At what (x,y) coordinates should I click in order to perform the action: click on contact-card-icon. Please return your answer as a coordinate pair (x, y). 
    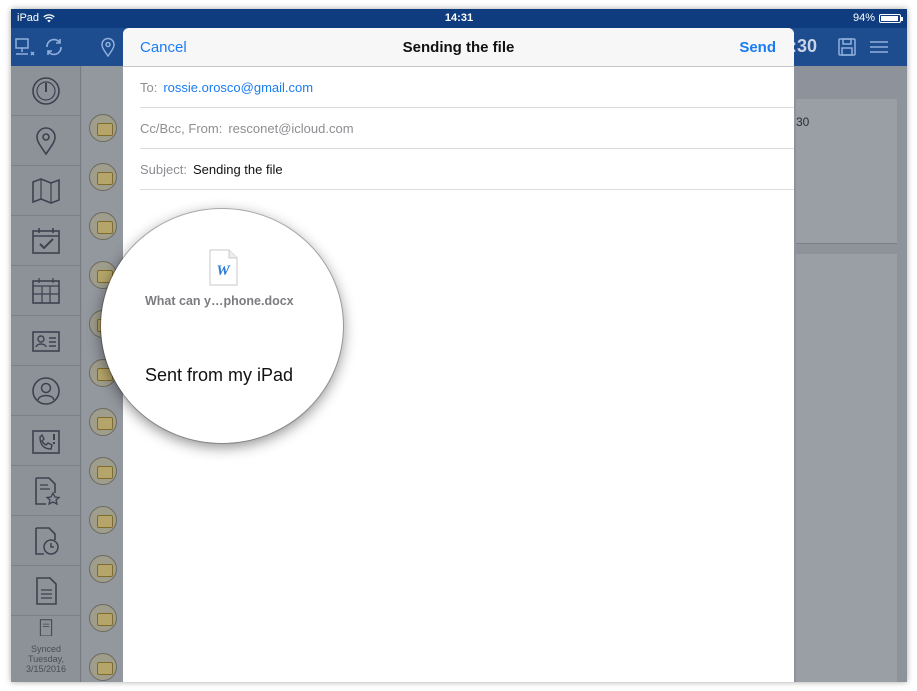
    Looking at the image, I should click on (46, 341).